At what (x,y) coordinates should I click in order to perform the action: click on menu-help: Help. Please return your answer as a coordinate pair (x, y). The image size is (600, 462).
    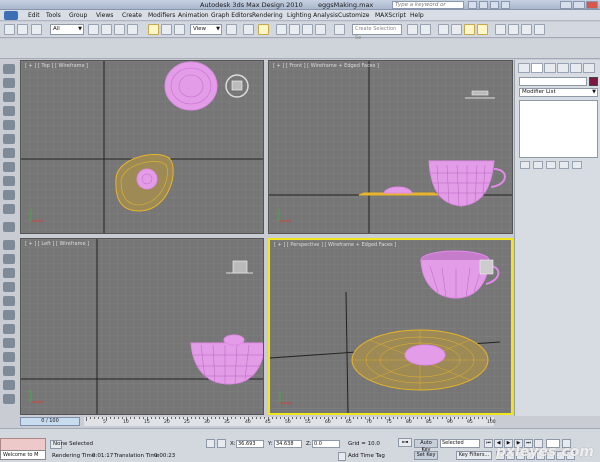
    Looking at the image, I should click on (417, 15).